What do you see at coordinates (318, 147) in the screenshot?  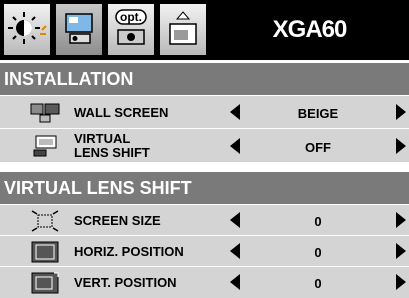 I see `virtual-lens-shift-value: OFF` at bounding box center [318, 147].